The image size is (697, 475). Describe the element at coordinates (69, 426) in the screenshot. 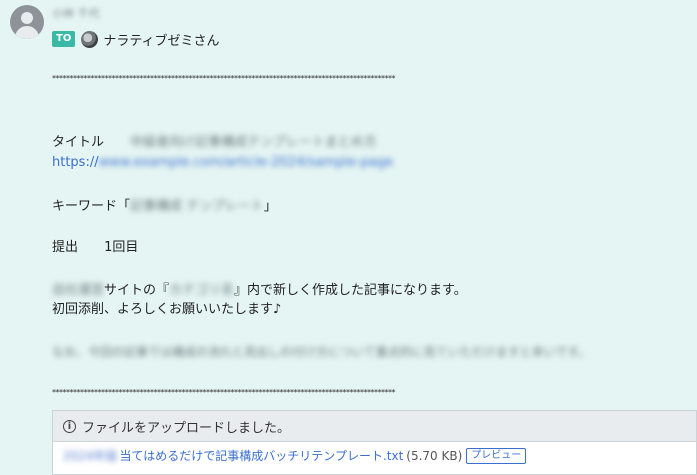

I see `info-icon: i` at that location.